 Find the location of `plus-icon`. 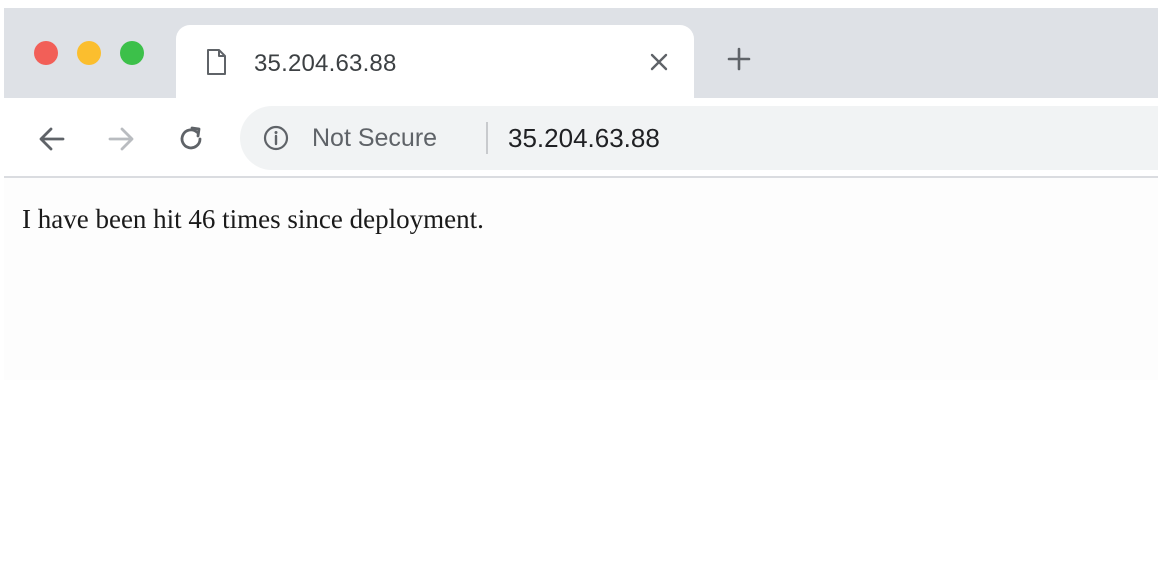

plus-icon is located at coordinates (739, 59).